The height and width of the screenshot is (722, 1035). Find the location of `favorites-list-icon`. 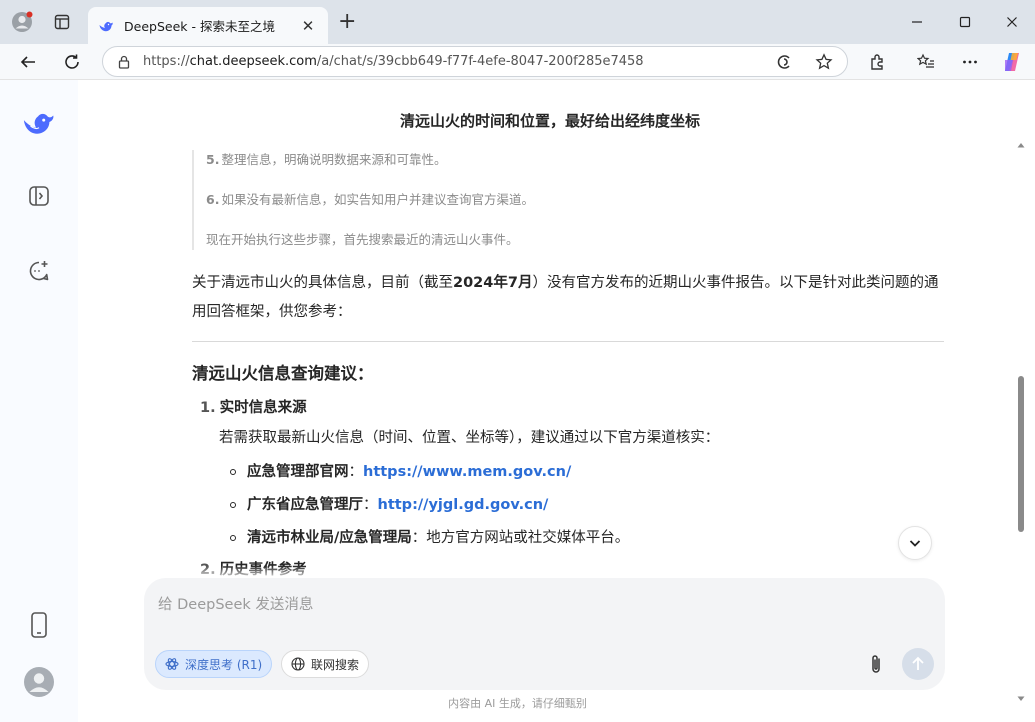

favorites-list-icon is located at coordinates (926, 62).